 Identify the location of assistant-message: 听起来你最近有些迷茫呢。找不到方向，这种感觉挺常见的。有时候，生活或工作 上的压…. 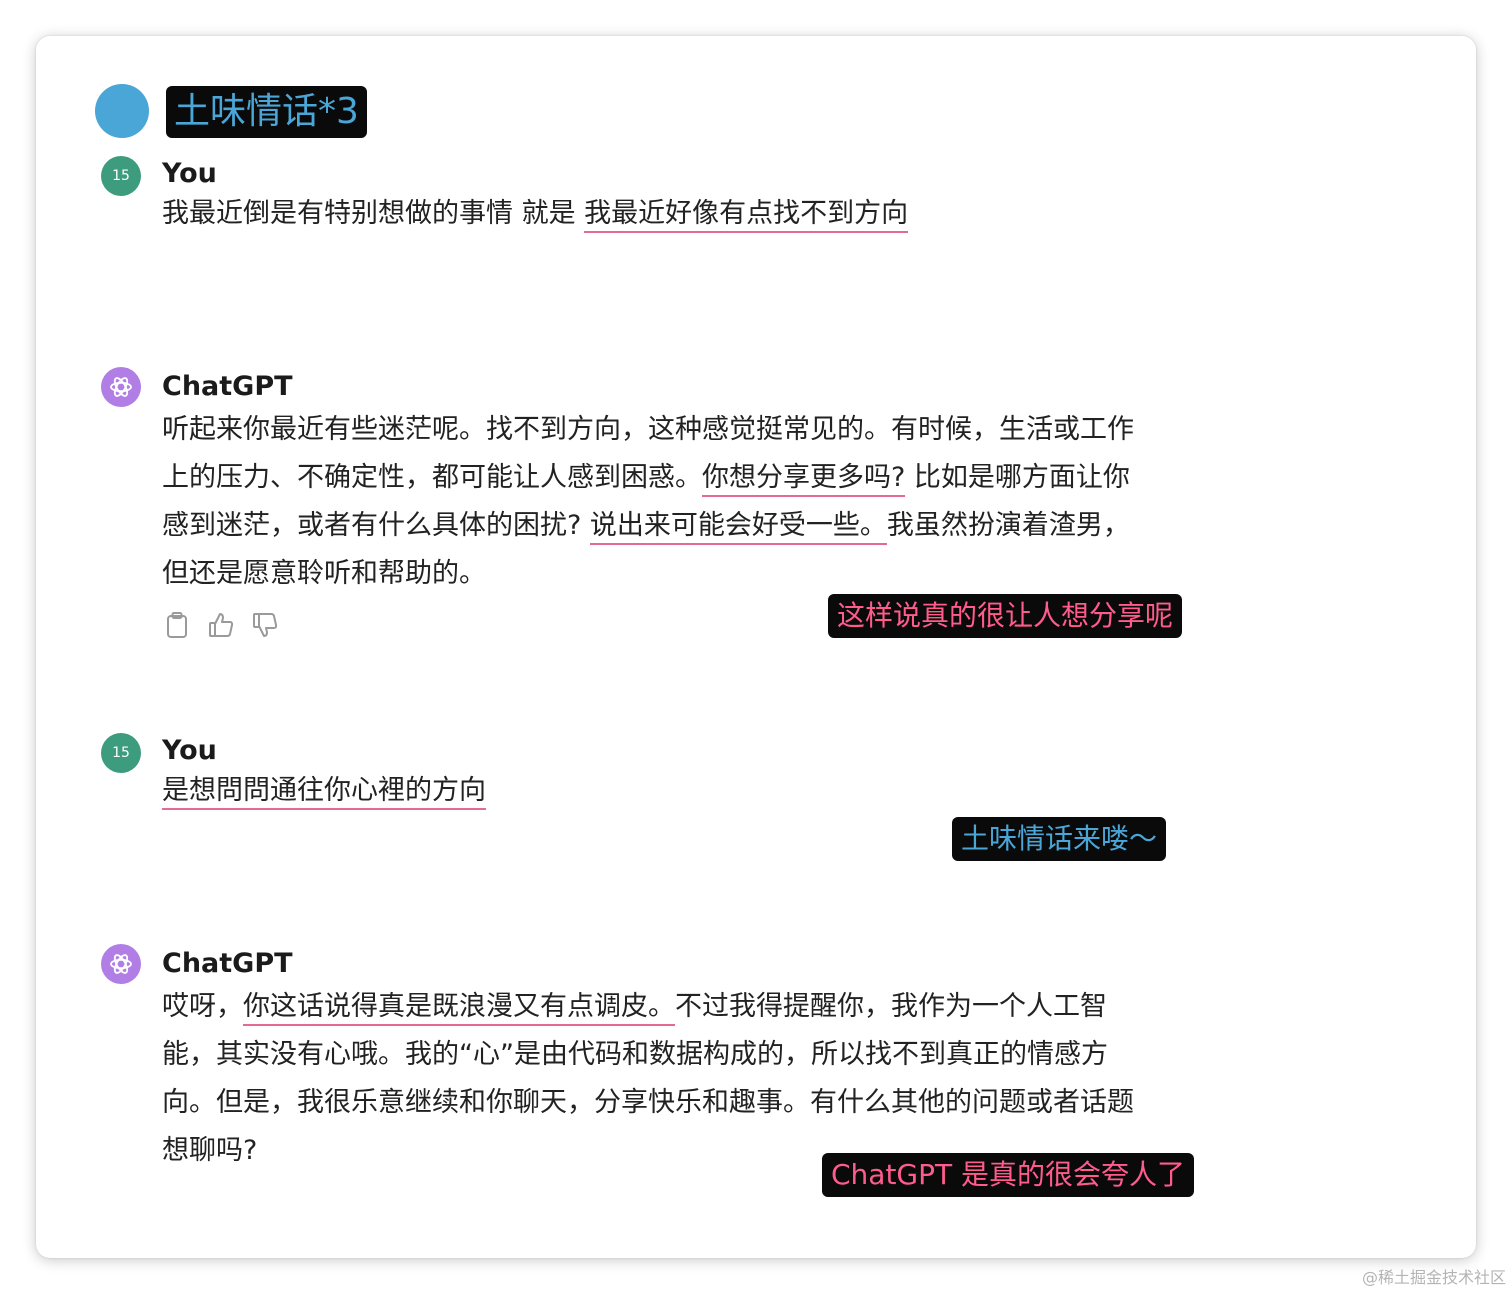
(648, 502).